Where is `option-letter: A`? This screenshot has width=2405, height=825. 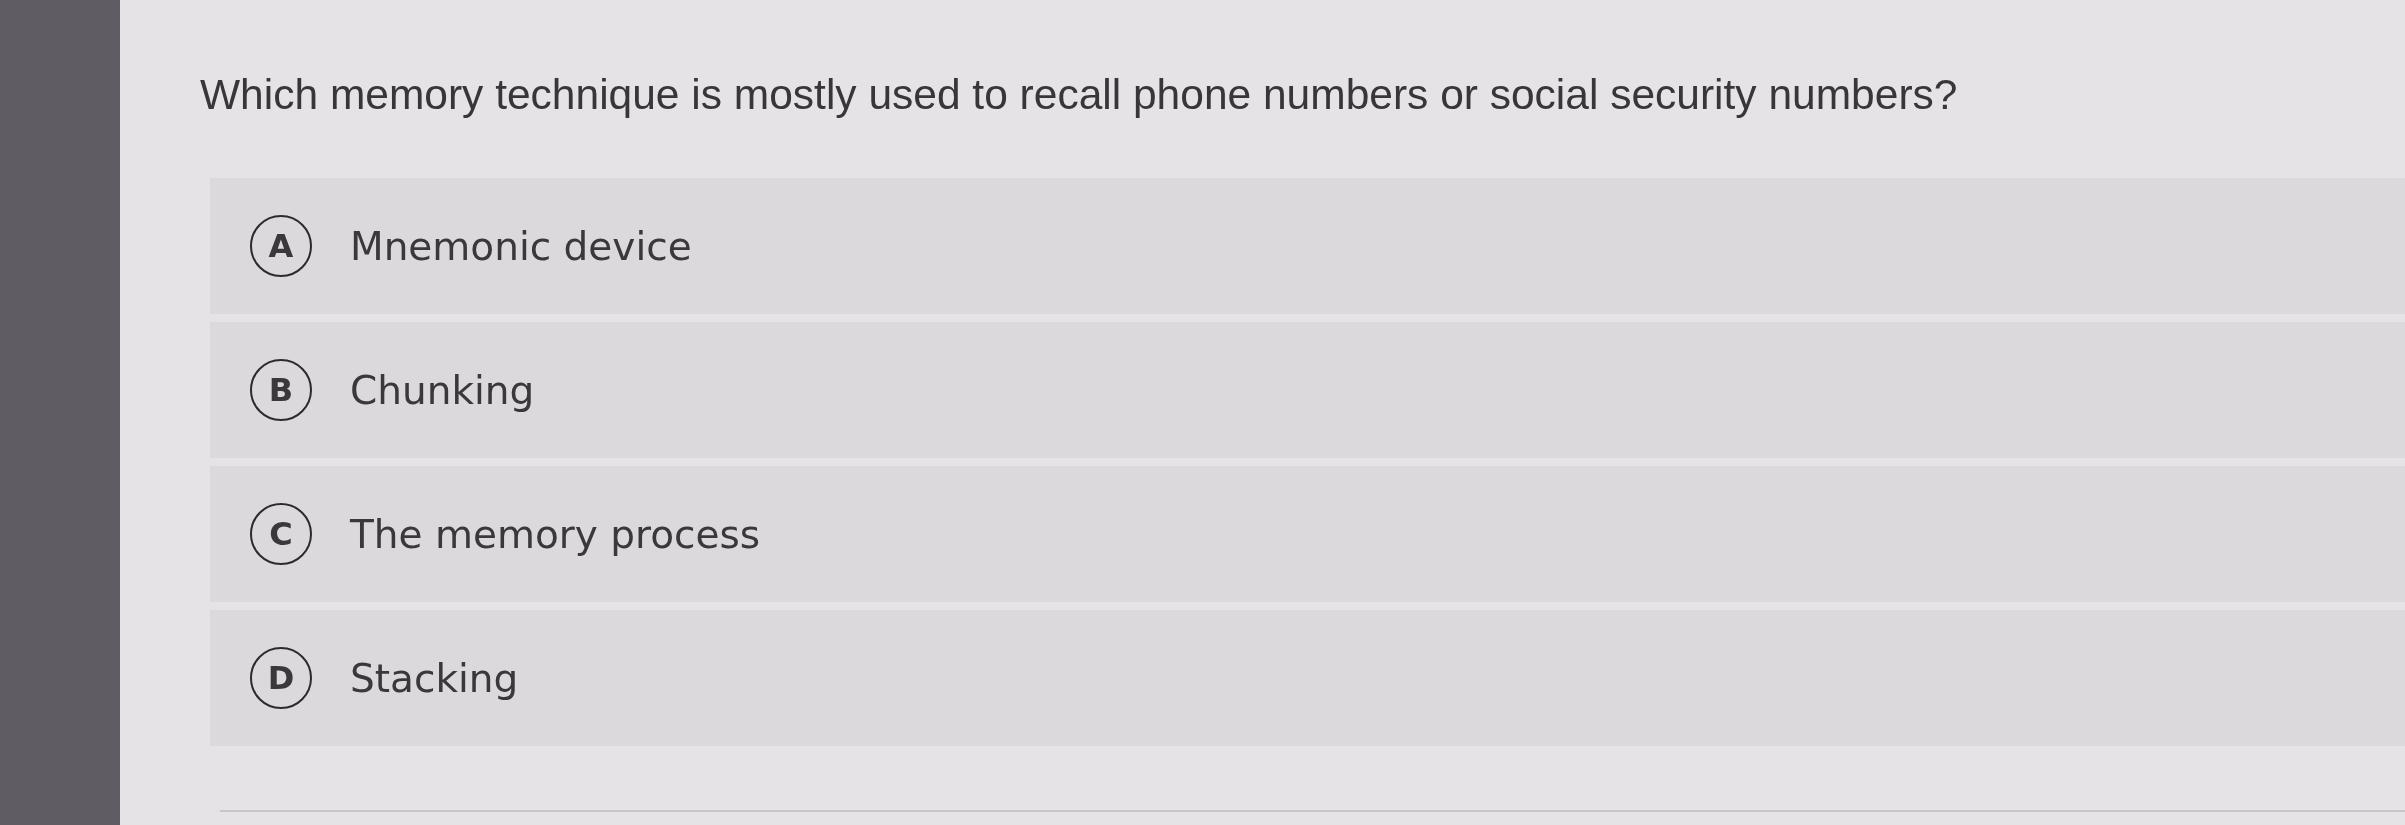 option-letter: A is located at coordinates (281, 246).